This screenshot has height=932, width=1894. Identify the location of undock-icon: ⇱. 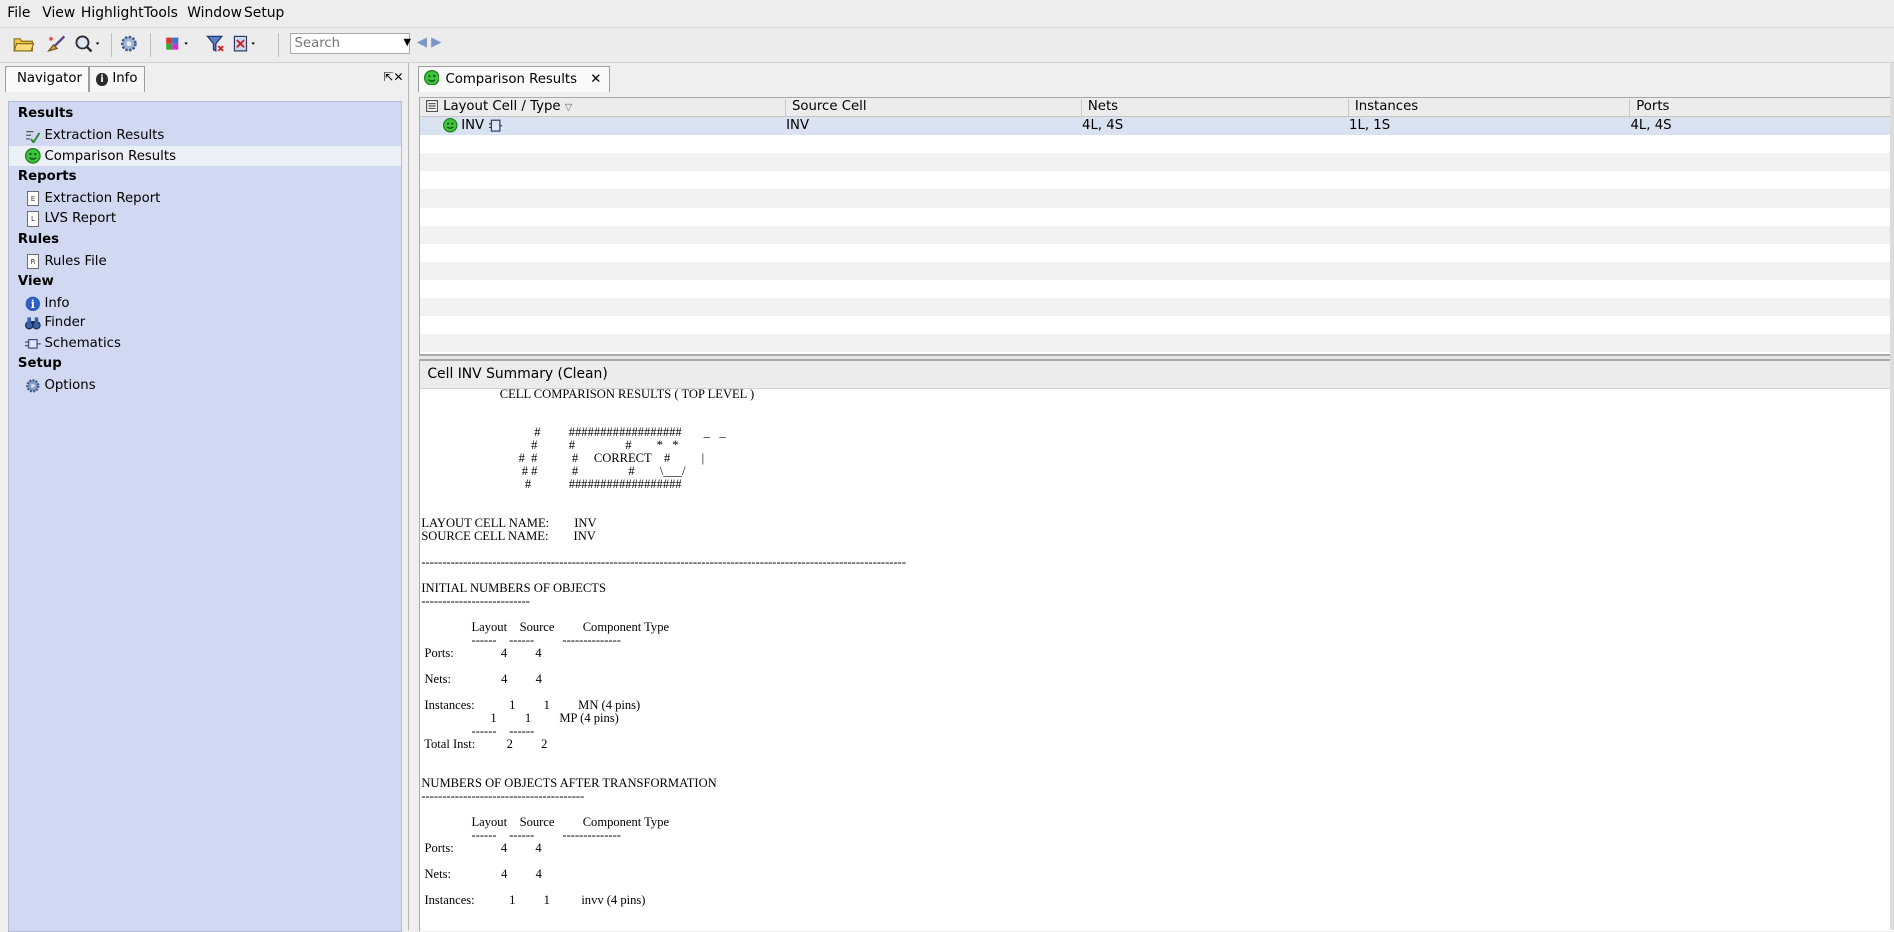
(388, 77).